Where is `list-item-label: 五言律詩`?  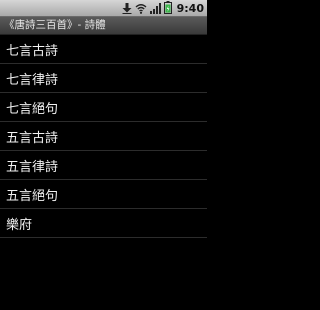
list-item-label: 五言律詩 is located at coordinates (32, 167).